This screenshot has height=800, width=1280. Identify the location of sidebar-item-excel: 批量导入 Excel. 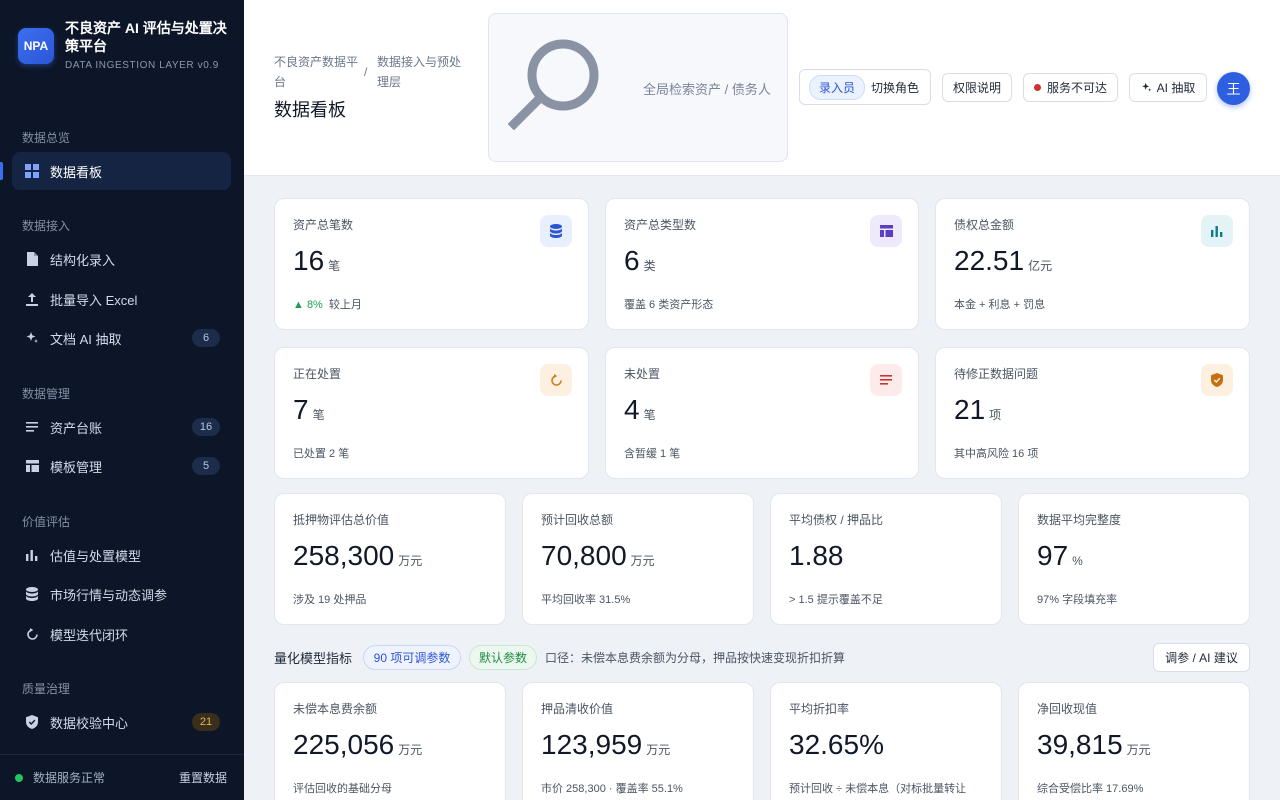
(121, 299).